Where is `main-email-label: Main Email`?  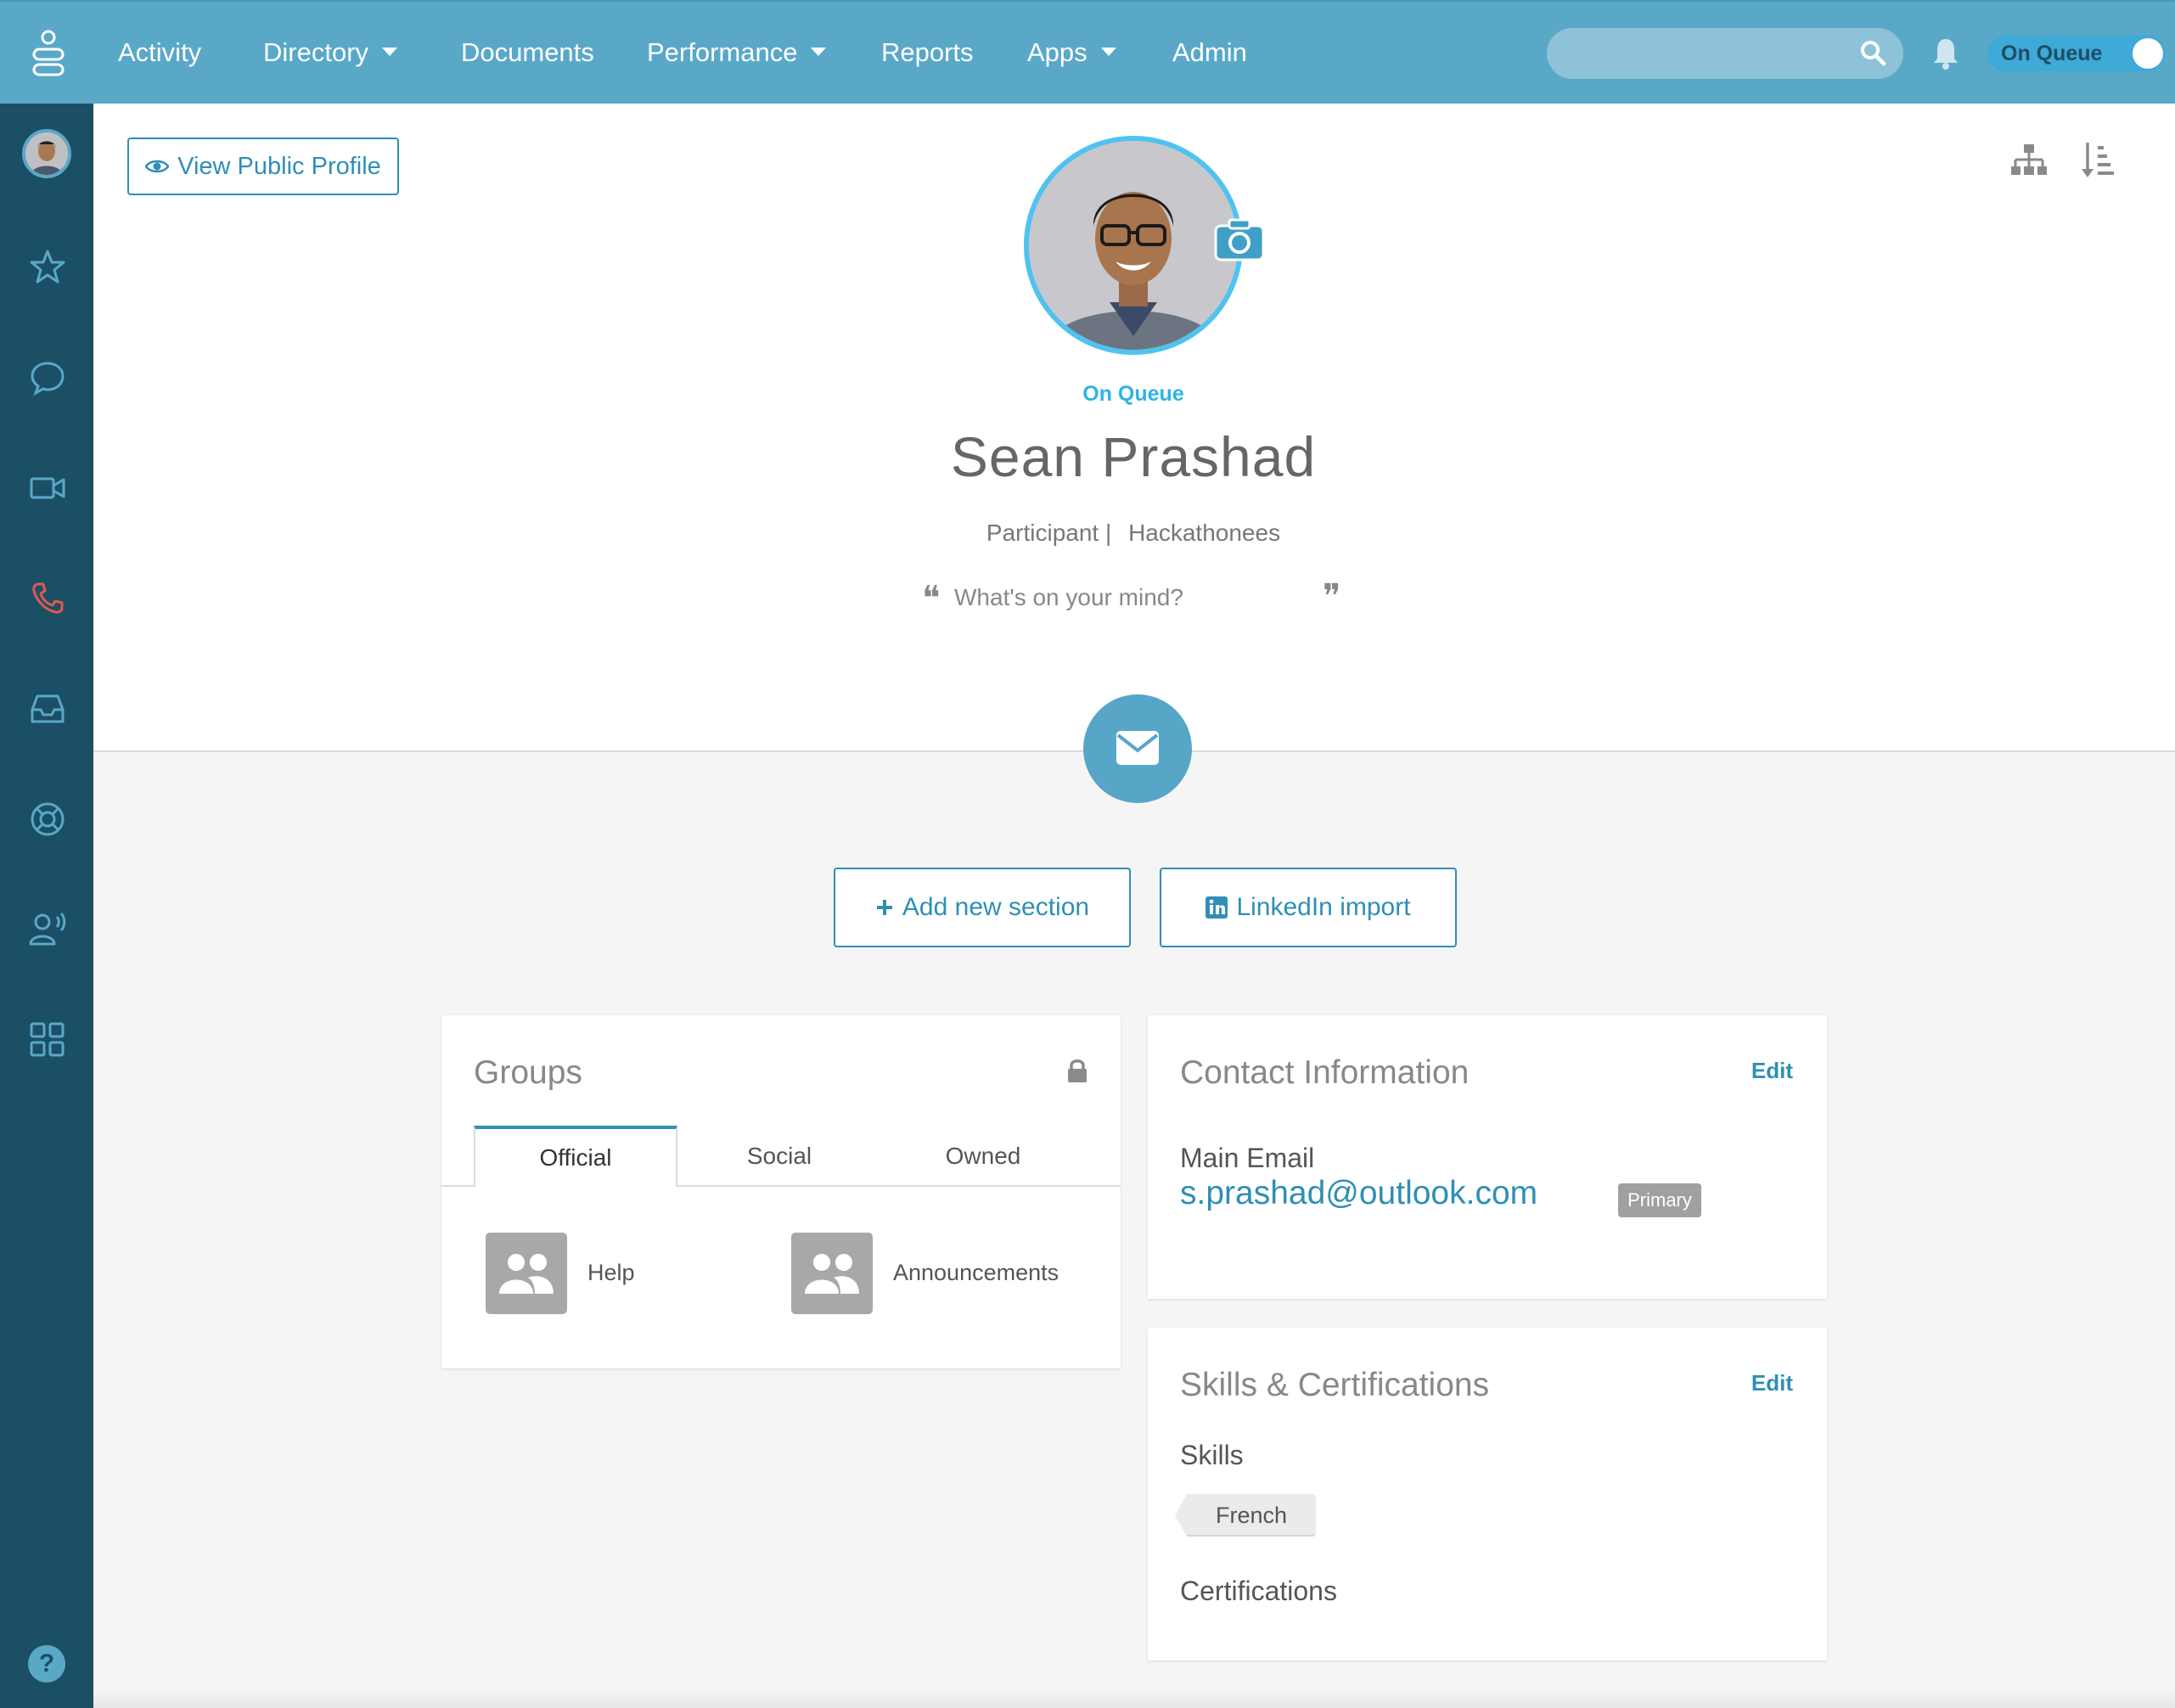 main-email-label: Main Email is located at coordinates (1248, 1158).